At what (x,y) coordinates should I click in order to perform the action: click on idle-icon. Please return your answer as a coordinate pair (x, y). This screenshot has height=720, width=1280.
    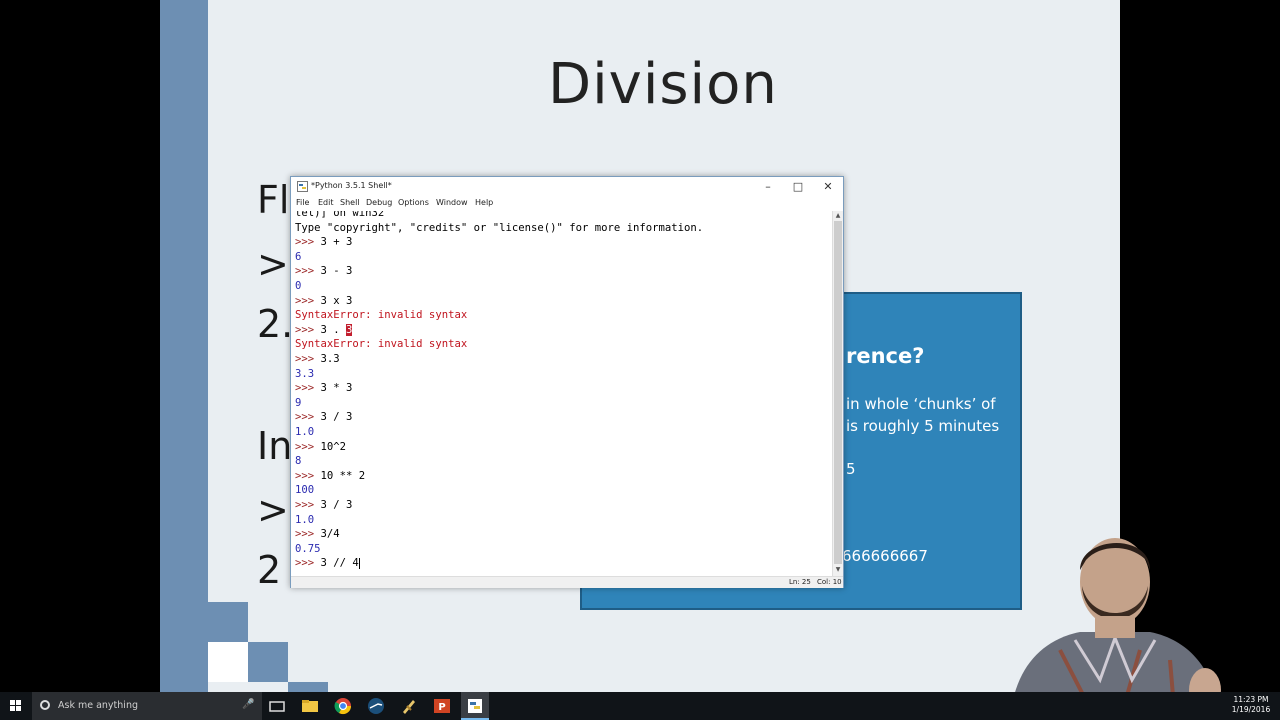
    Looking at the image, I should click on (475, 706).